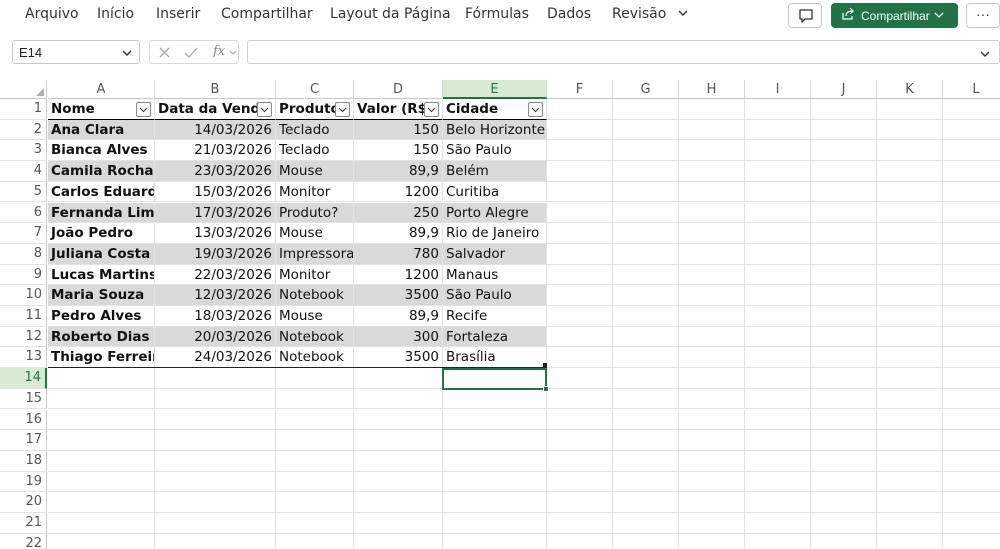 The height and width of the screenshot is (549, 1000). Describe the element at coordinates (23, 109) in the screenshot. I see `row-header-1: 1` at that location.